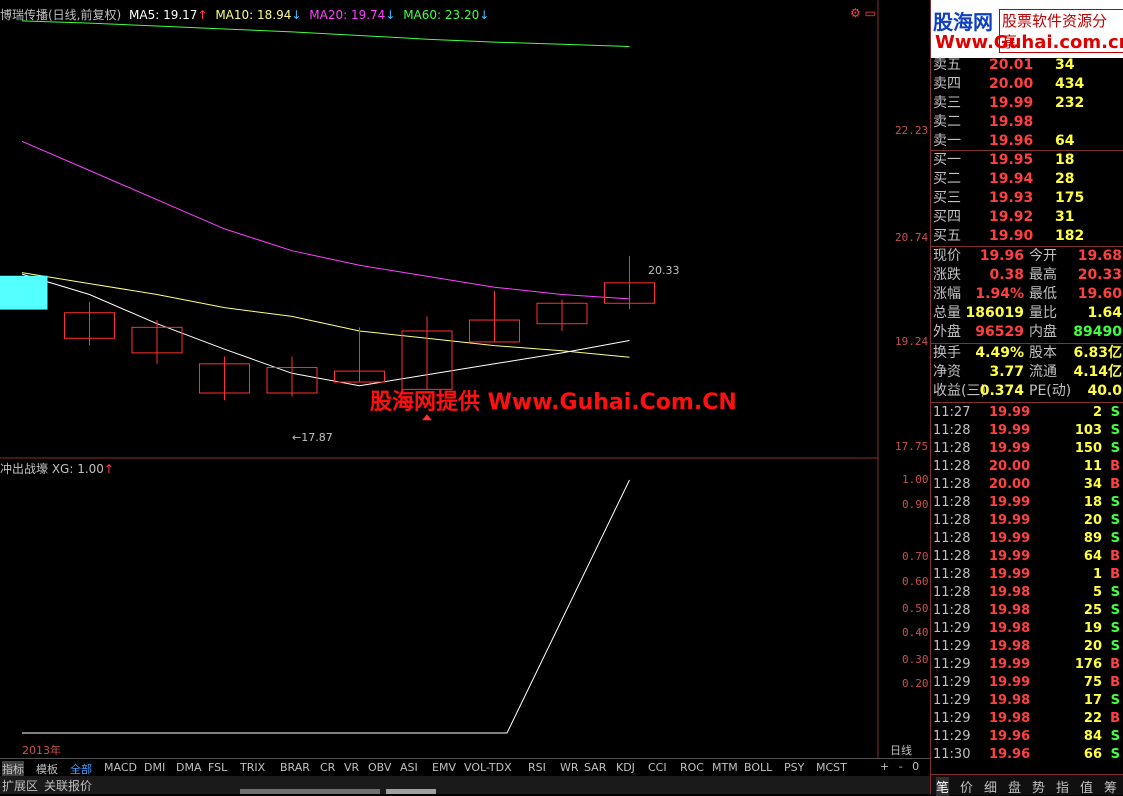 Image resolution: width=1123 pixels, height=796 pixels. I want to click on quote-value: 4.49%, so click(999, 353).